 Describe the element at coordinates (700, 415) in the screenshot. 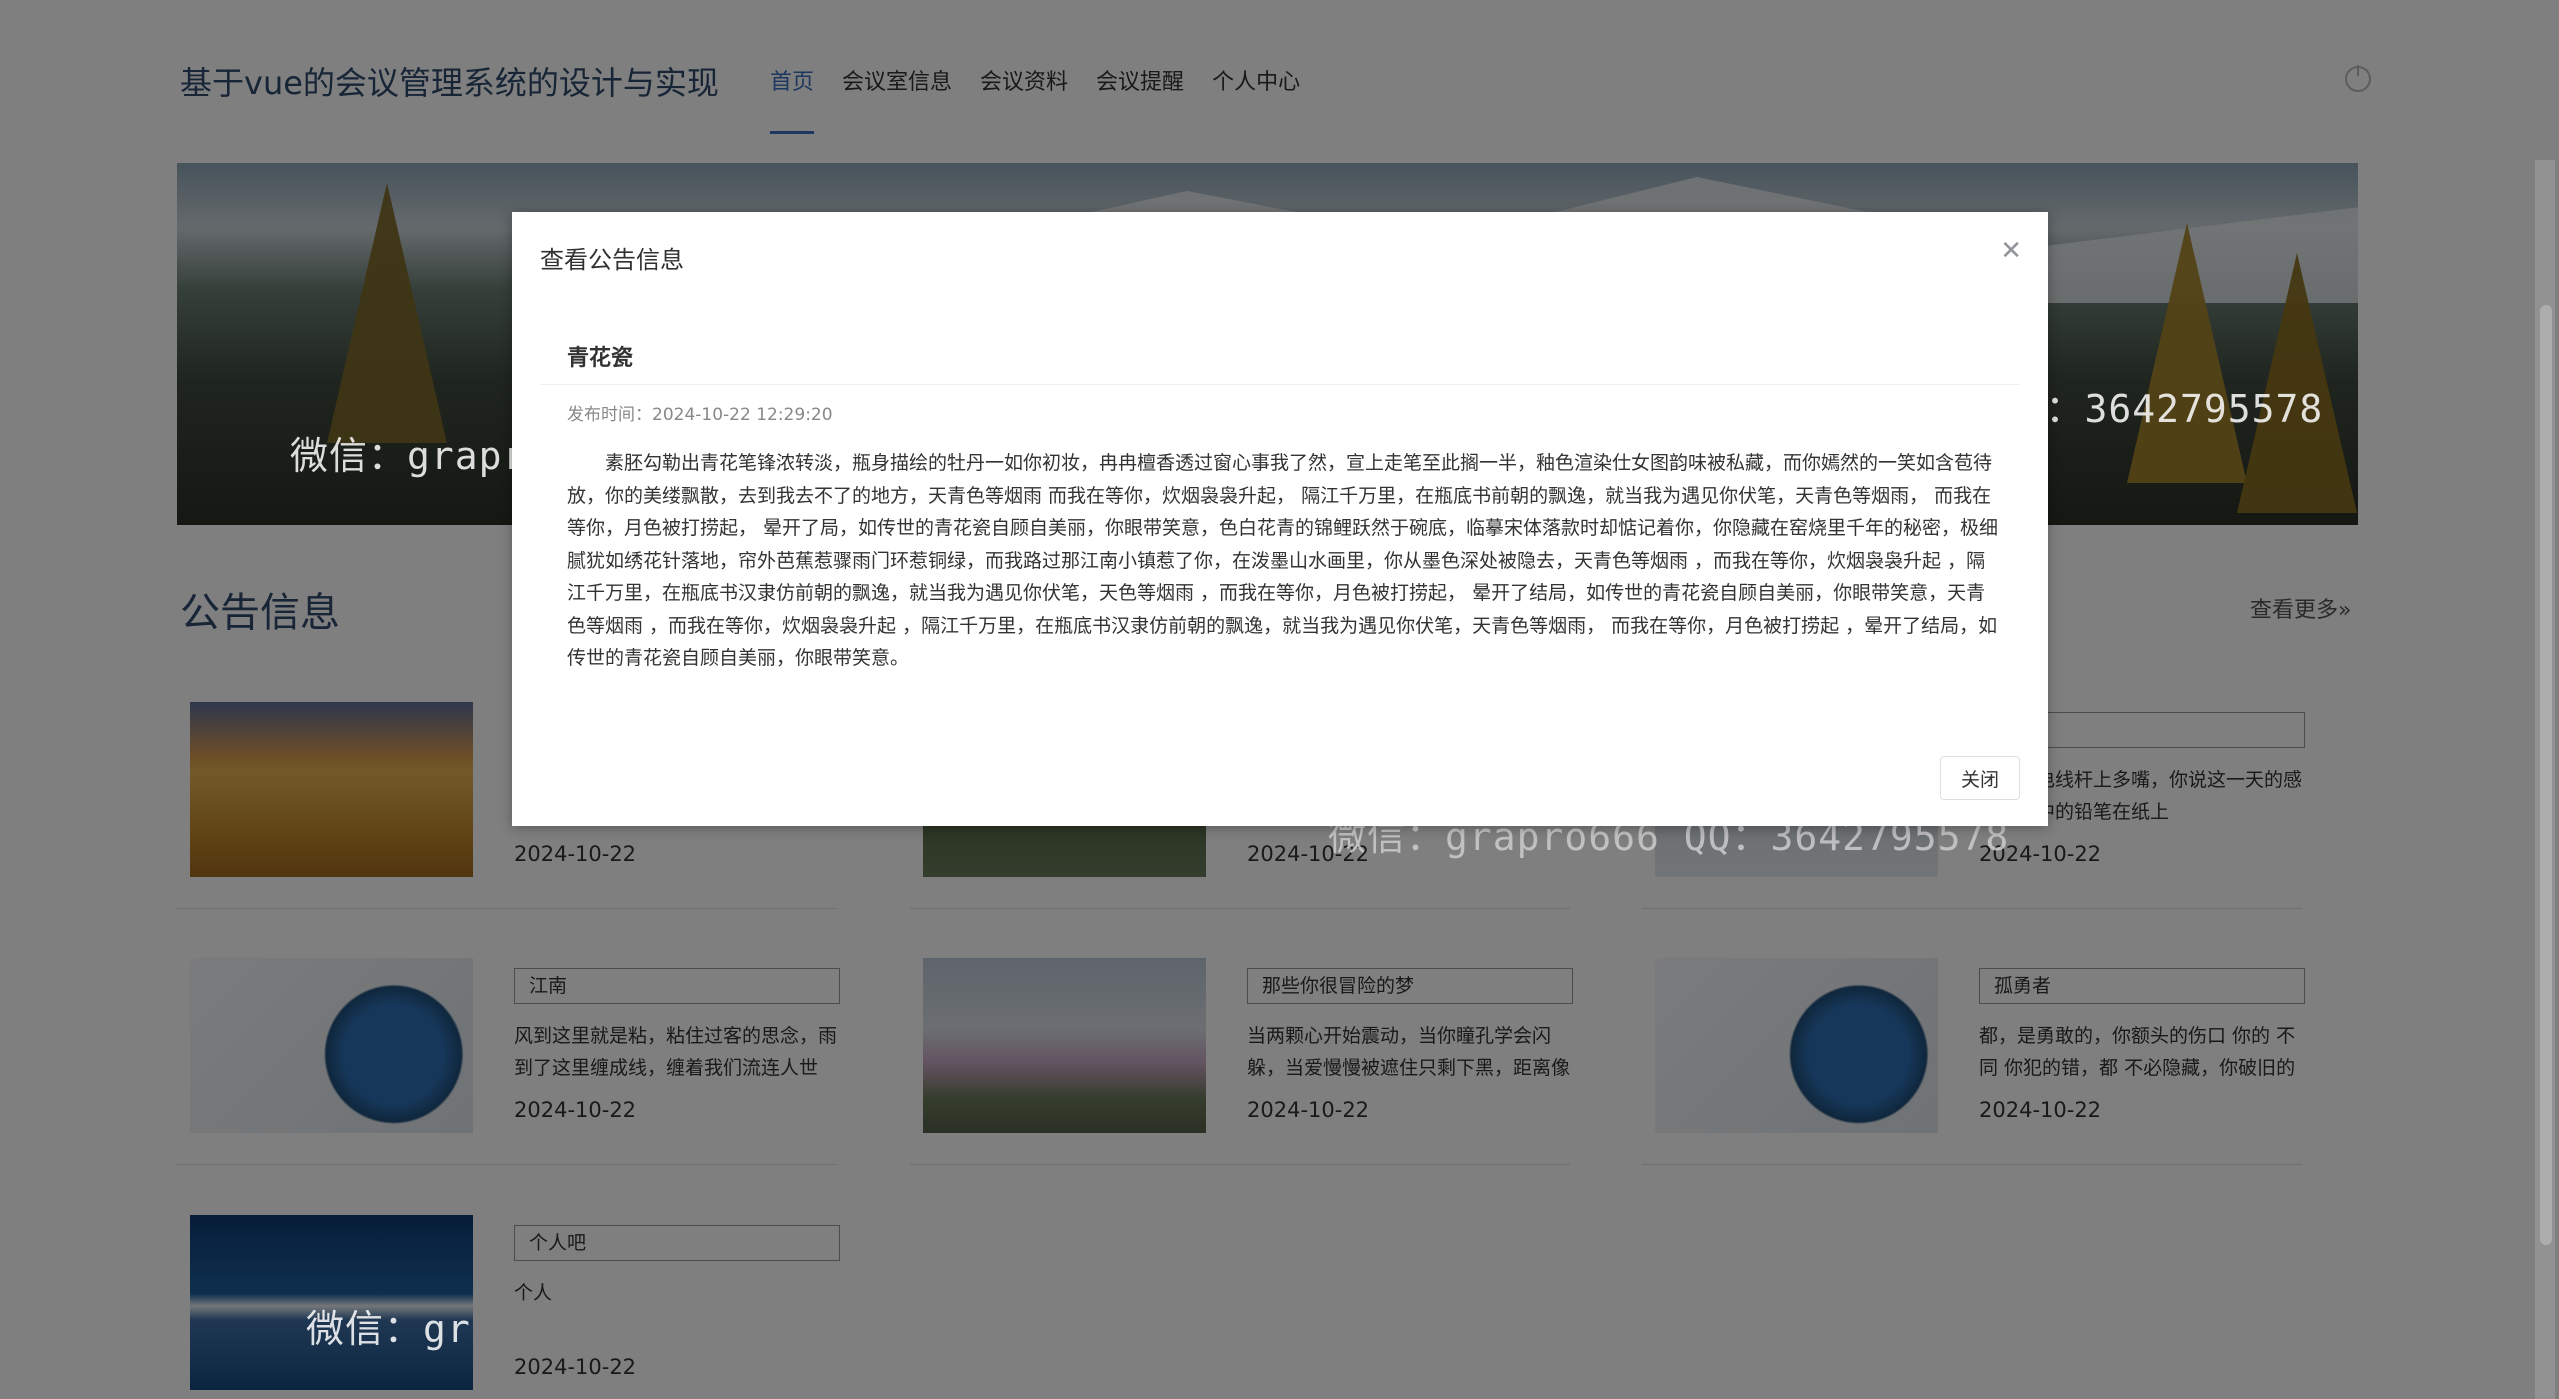

I see `notice-publish-time: 发布时间：2024-10-22 12:29:20` at that location.